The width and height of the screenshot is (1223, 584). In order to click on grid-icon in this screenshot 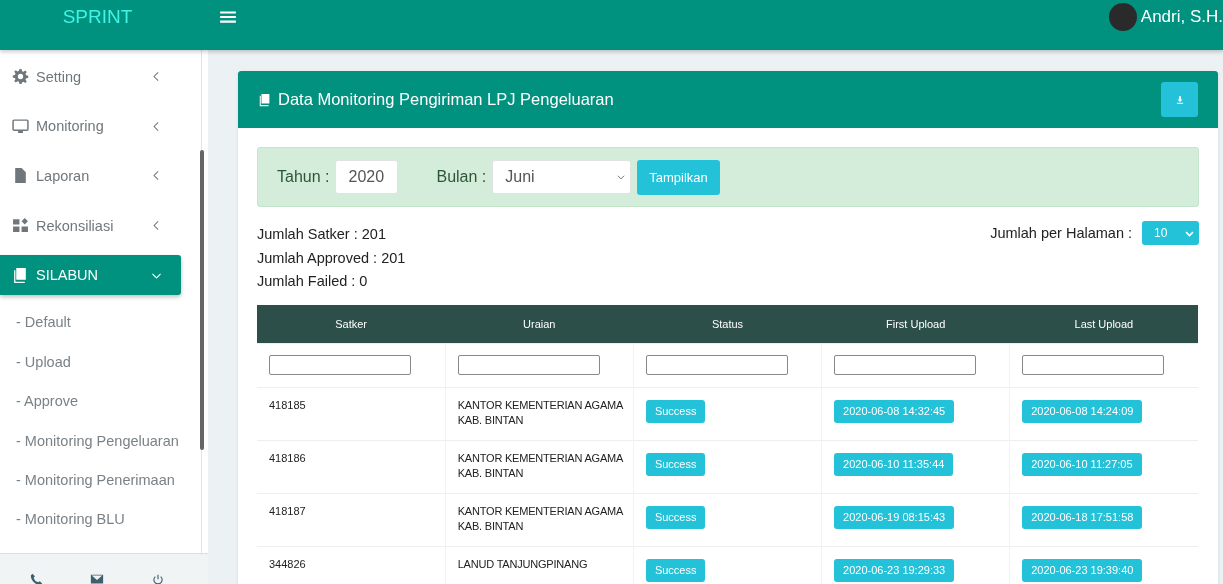, I will do `click(20, 226)`.